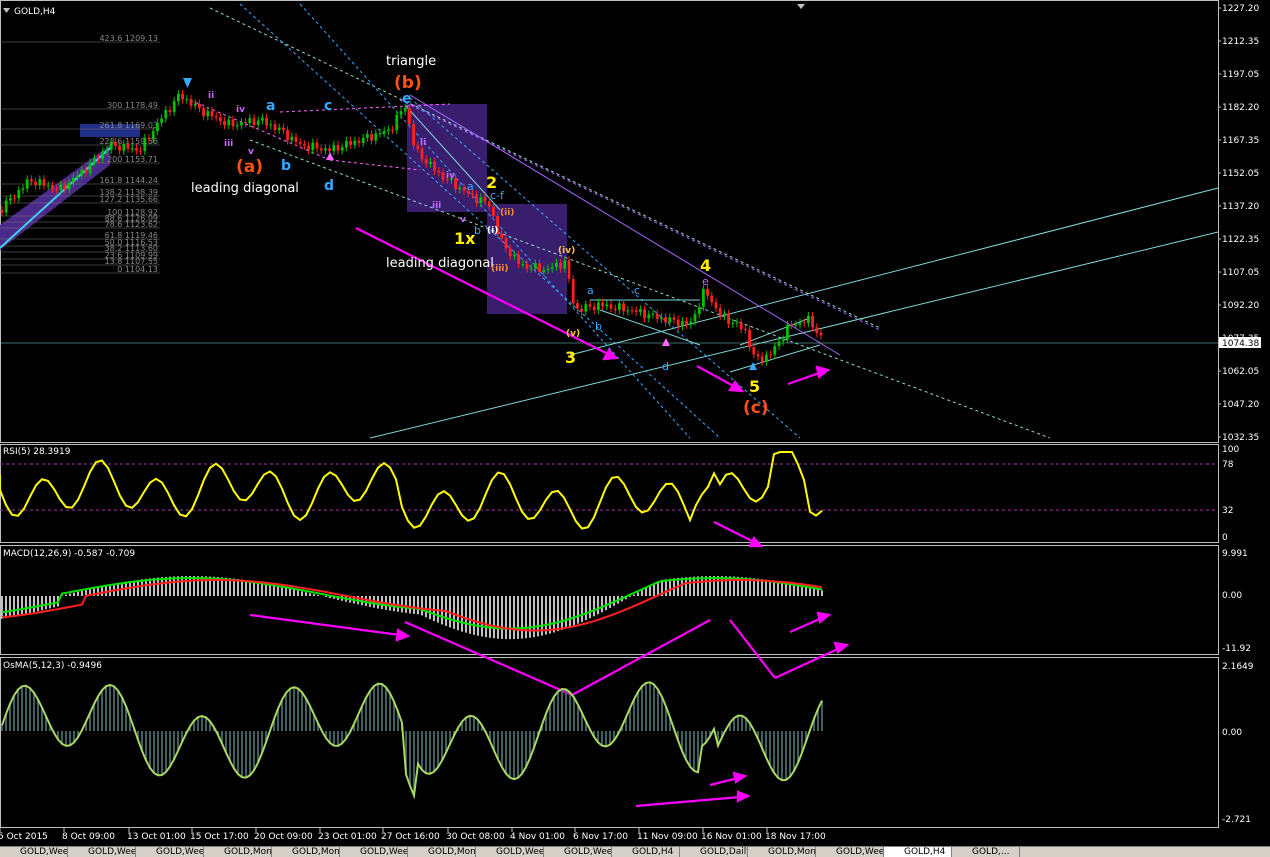 Image resolution: width=1270 pixels, height=857 pixels. Describe the element at coordinates (705, 281) in the screenshot. I see `label-e-3: e` at that location.